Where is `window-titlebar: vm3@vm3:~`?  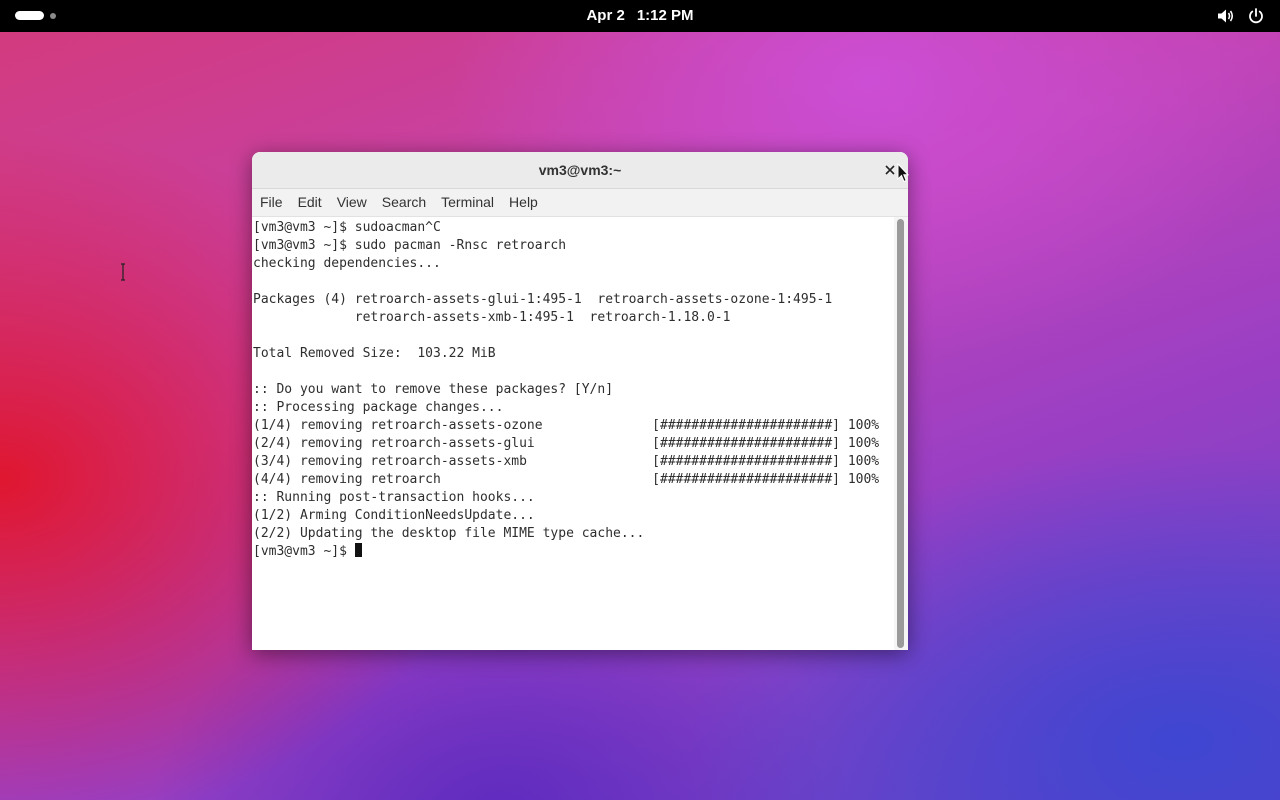 window-titlebar: vm3@vm3:~ is located at coordinates (580, 170).